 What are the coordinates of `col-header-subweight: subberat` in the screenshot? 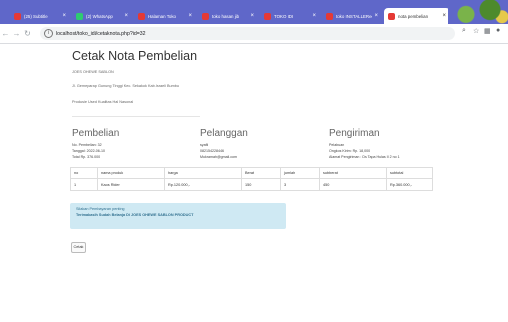 It's located at (353, 173).